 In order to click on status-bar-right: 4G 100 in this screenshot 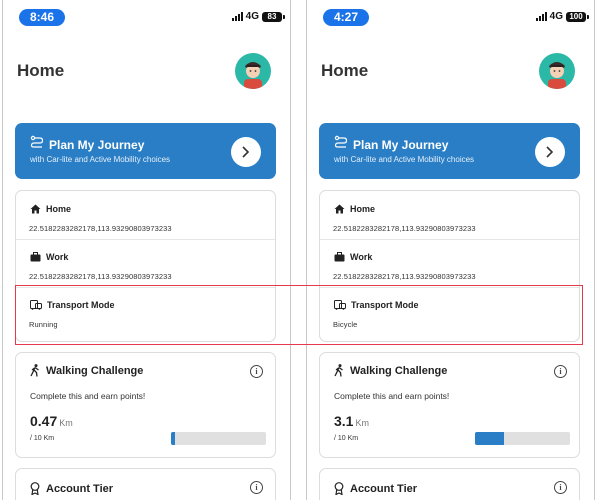, I will do `click(562, 16)`.